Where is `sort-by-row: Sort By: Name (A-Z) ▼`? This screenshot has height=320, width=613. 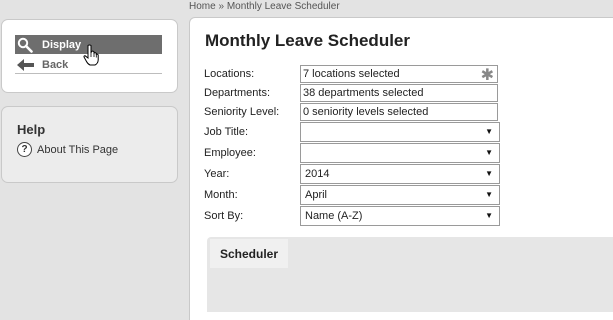
sort-by-row: Sort By: Name (A-Z) ▼ is located at coordinates (352, 216).